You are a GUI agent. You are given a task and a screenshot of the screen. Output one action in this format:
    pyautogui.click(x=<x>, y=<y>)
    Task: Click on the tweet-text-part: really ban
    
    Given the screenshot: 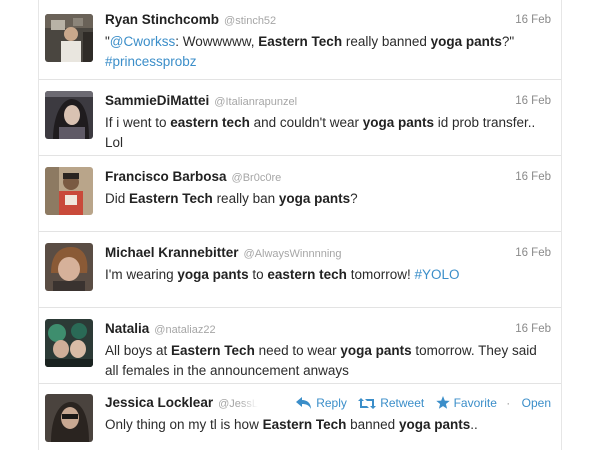 What is the action you would take?
    pyautogui.click(x=245, y=198)
    